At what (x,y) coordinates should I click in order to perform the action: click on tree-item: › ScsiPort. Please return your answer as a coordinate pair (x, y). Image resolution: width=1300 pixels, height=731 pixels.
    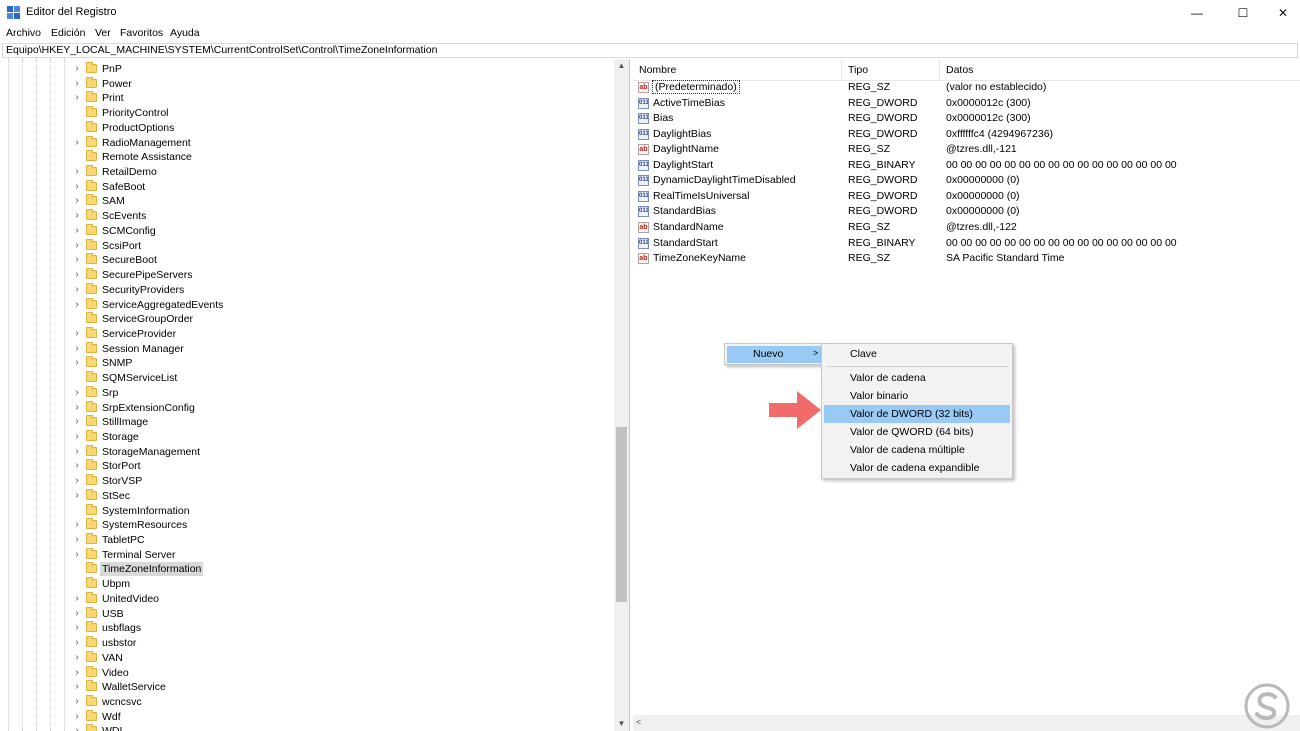
    Looking at the image, I should click on (340, 246).